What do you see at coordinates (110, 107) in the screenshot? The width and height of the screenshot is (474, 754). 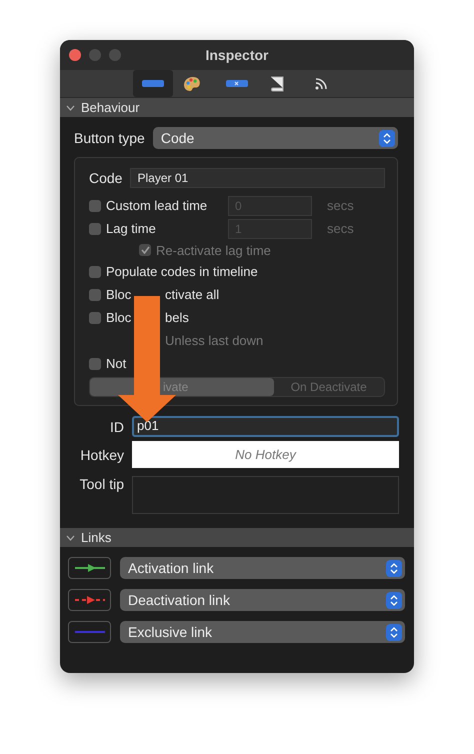 I see `section-title: Behaviour` at bounding box center [110, 107].